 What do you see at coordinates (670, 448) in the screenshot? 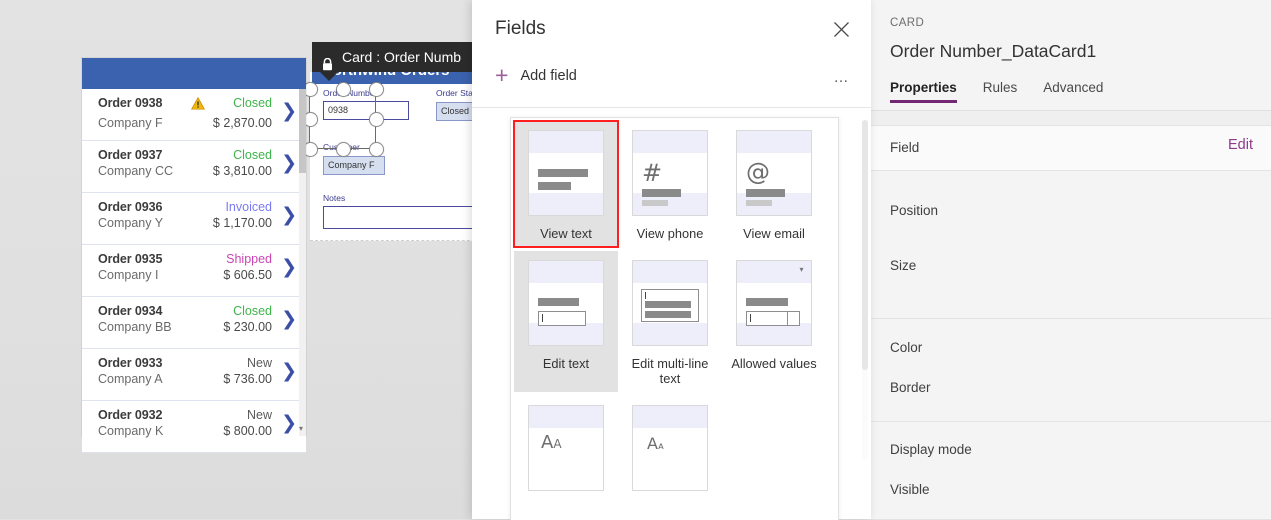
I see `font-a-thumbnail: Aᴀ` at bounding box center [670, 448].